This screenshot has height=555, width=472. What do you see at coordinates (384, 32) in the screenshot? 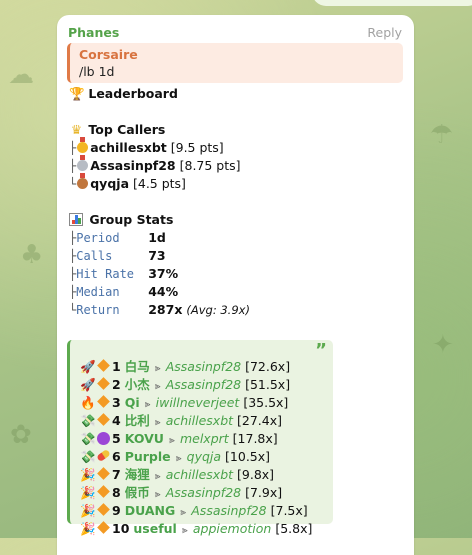
I see `reply-button: Reply` at bounding box center [384, 32].